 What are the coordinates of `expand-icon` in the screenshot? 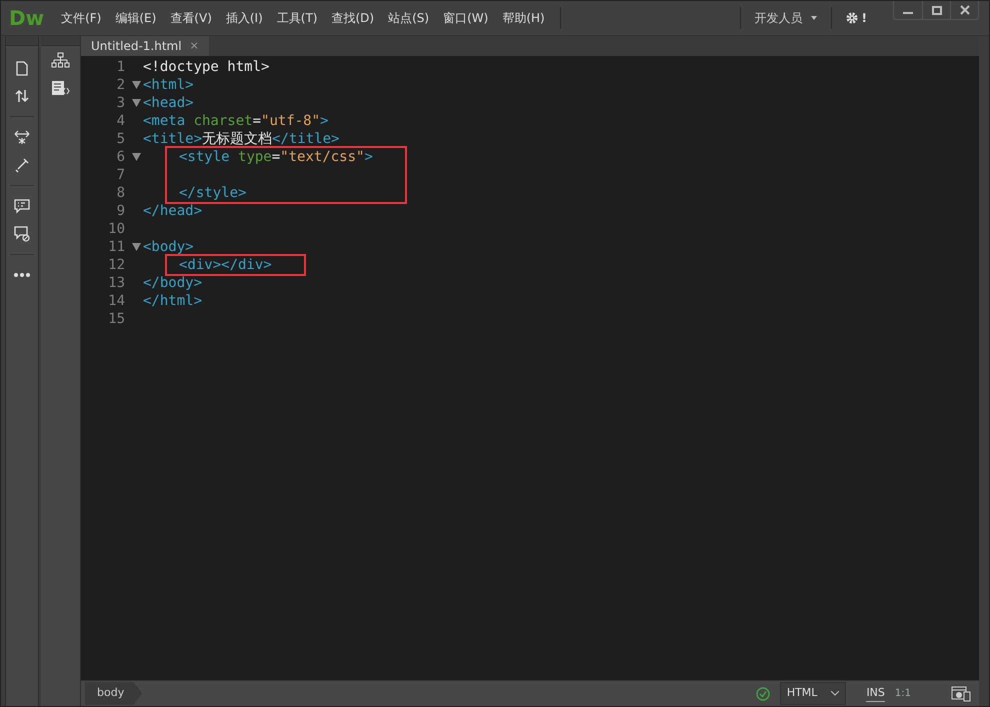 It's located at (22, 137).